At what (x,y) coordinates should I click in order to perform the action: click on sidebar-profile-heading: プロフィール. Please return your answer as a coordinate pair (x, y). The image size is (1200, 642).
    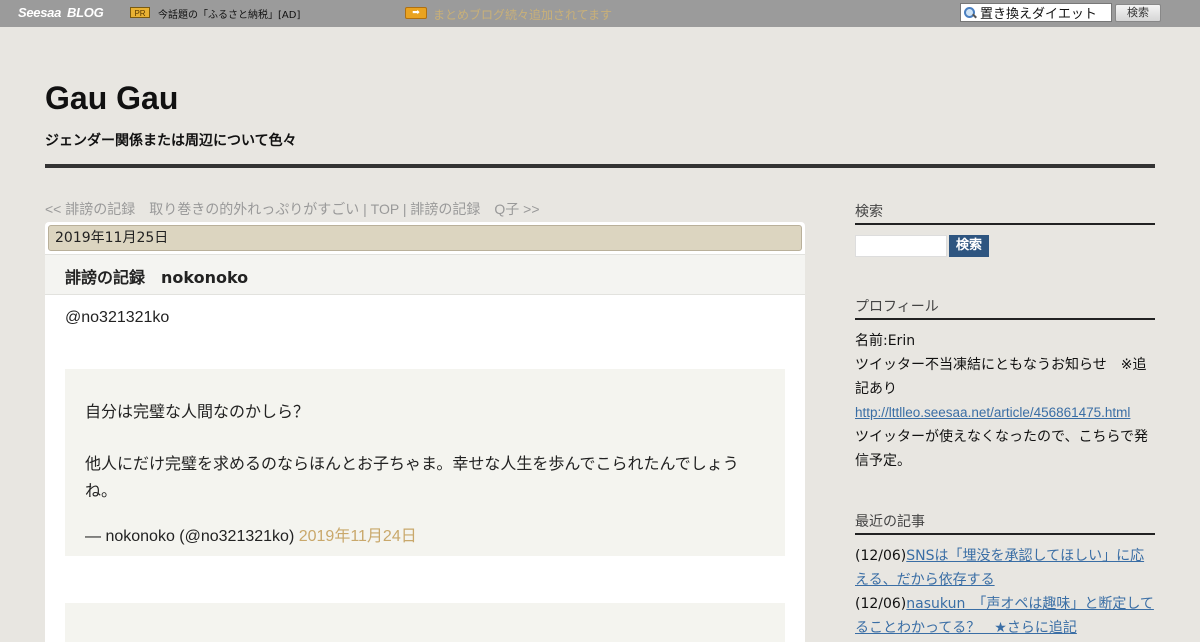
    Looking at the image, I should click on (1005, 308).